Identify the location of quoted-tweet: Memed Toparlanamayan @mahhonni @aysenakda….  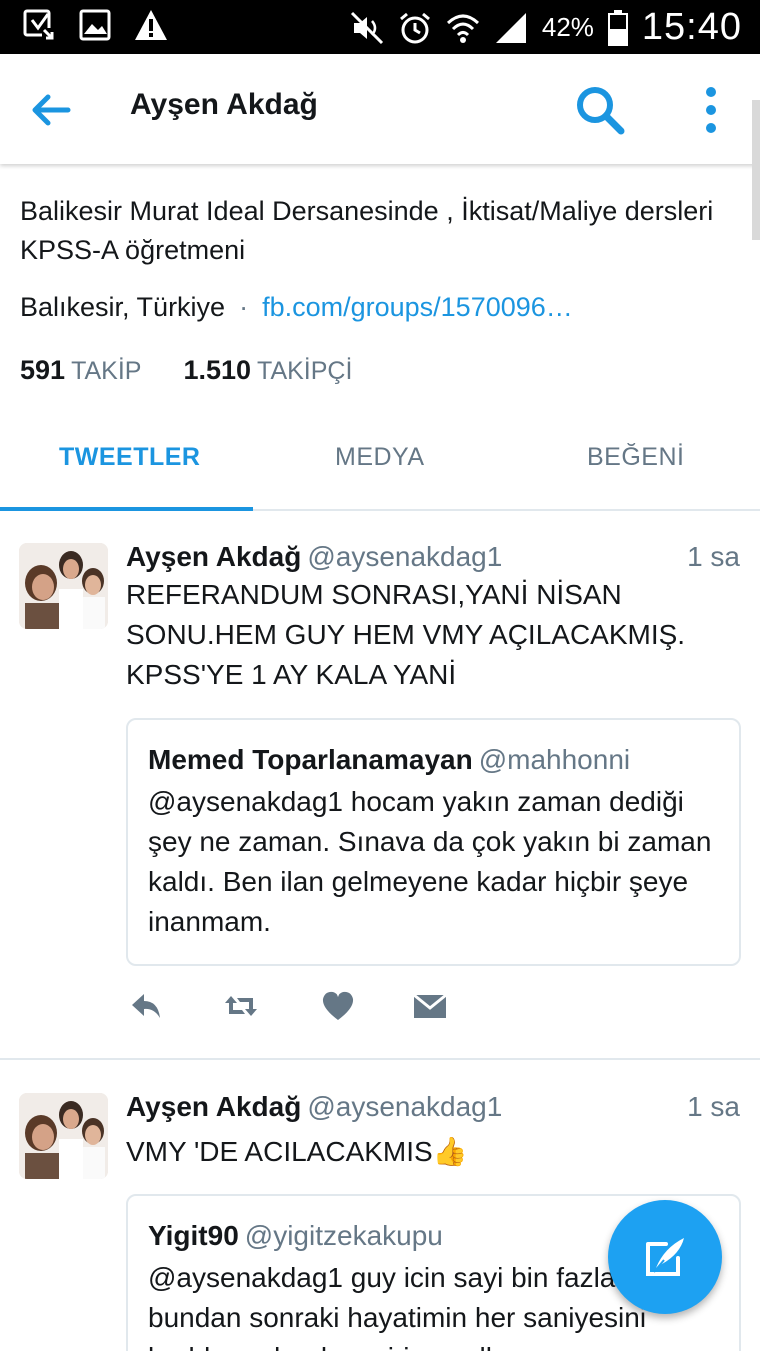
(433, 842).